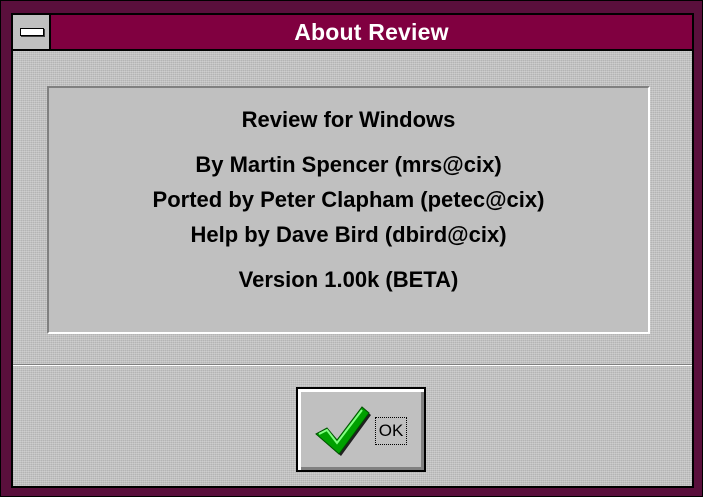  I want to click on porter-text: Ported by Peter Clapham (petec@cix), so click(348, 199).